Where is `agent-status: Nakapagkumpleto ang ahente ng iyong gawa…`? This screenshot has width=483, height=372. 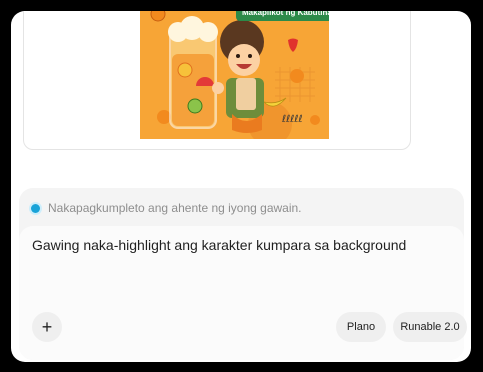
agent-status: Nakapagkumpleto ang ahente ng iyong gawa… is located at coordinates (166, 208).